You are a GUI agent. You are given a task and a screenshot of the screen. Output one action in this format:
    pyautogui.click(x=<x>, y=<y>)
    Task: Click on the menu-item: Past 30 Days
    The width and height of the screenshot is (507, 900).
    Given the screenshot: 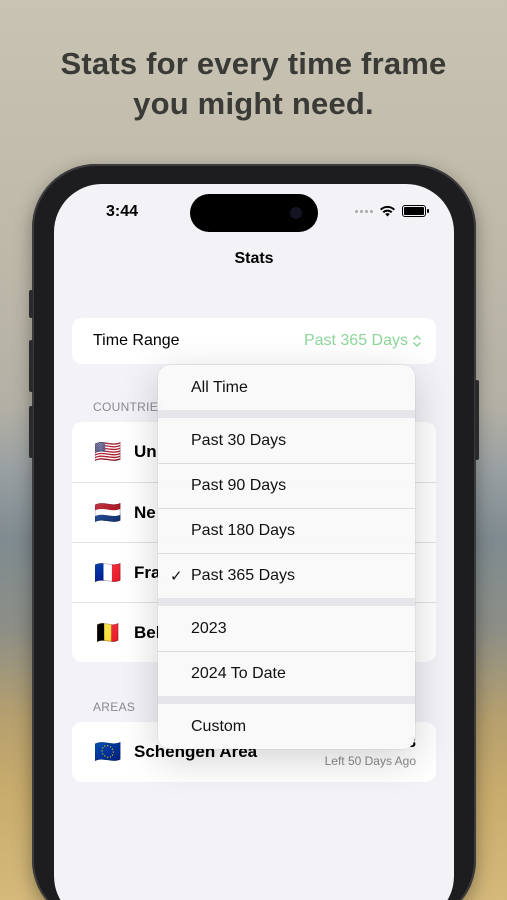 What is the action you would take?
    pyautogui.click(x=286, y=440)
    